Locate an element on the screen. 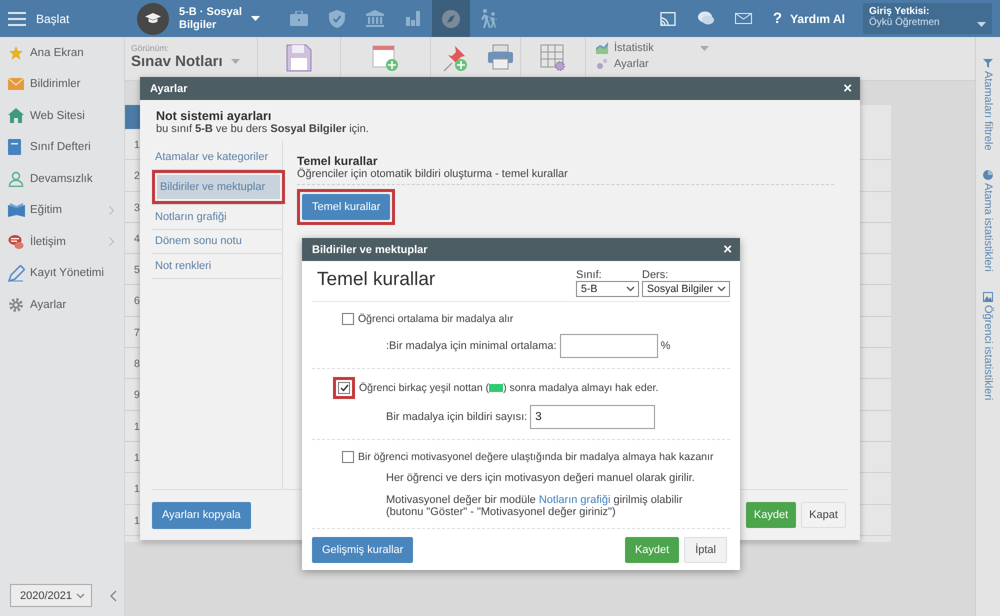  input-field is located at coordinates (609, 346).